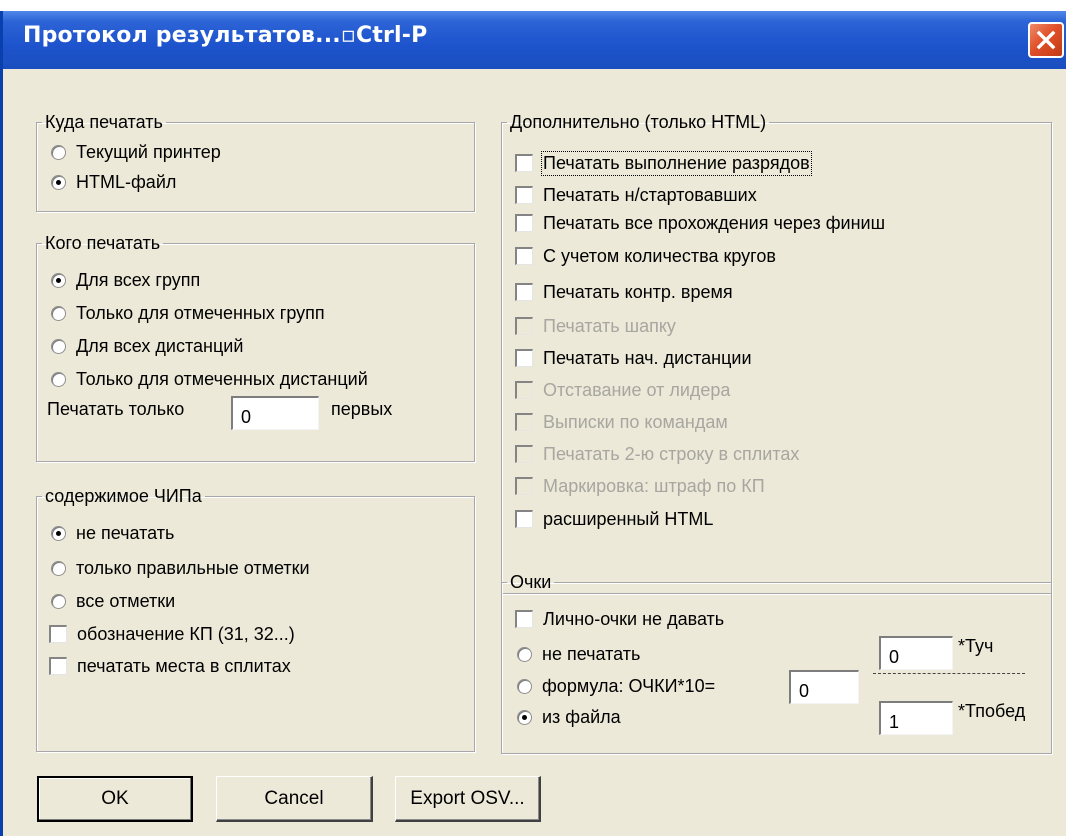  I want to click on radio-html-file: HTML-файл, so click(113, 182).